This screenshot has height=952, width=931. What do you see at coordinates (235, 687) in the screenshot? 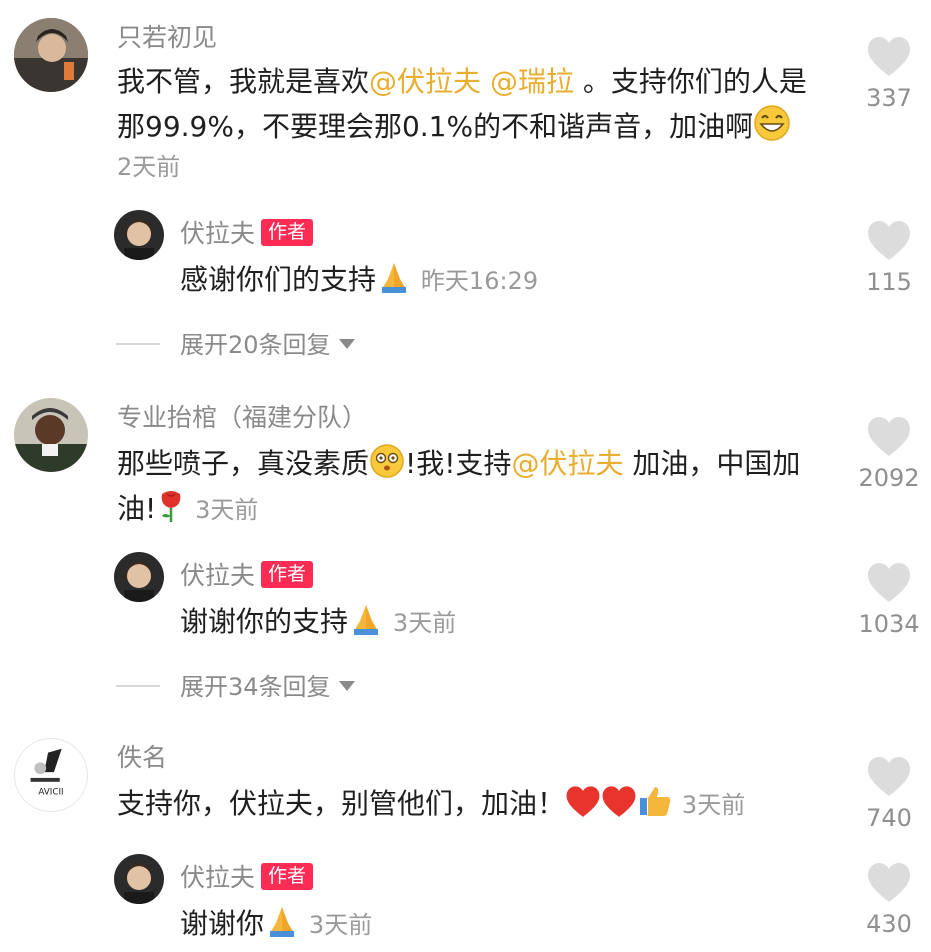
I see `expand-replies-button: 展开34条回复` at bounding box center [235, 687].